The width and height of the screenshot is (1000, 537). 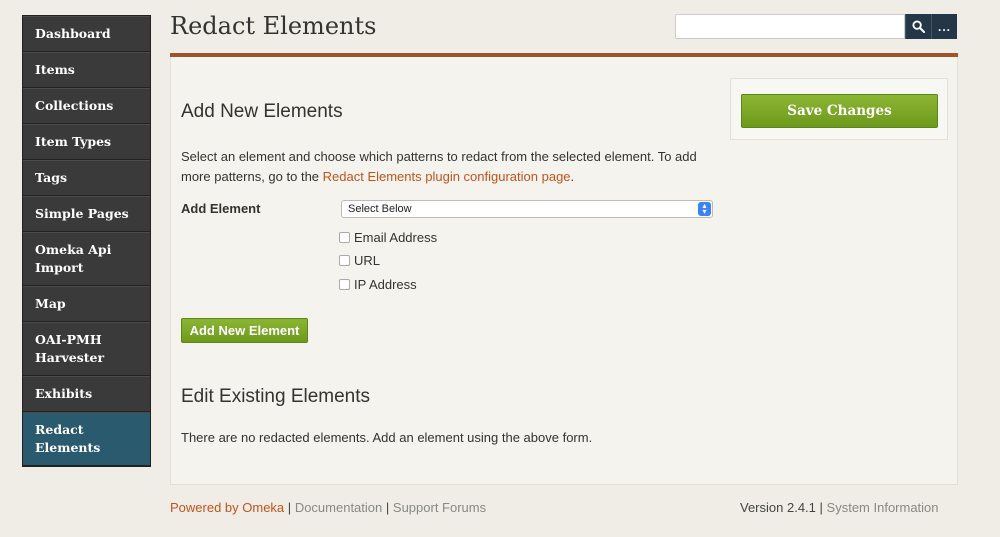 What do you see at coordinates (86, 70) in the screenshot?
I see `sidebar-item-items: Items` at bounding box center [86, 70].